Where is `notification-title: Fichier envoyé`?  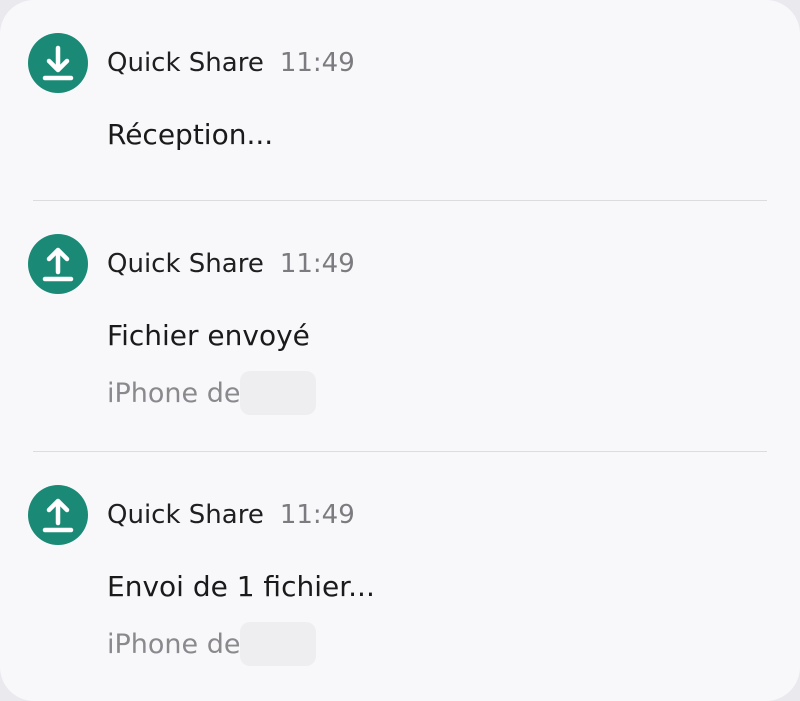 notification-title: Fichier envoyé is located at coordinates (208, 335).